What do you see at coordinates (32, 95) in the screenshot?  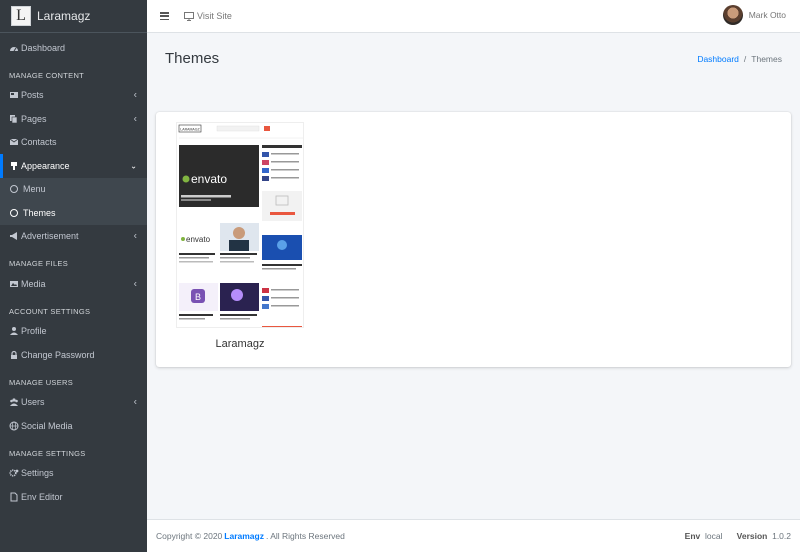 I see `sidebar-item-label: Posts` at bounding box center [32, 95].